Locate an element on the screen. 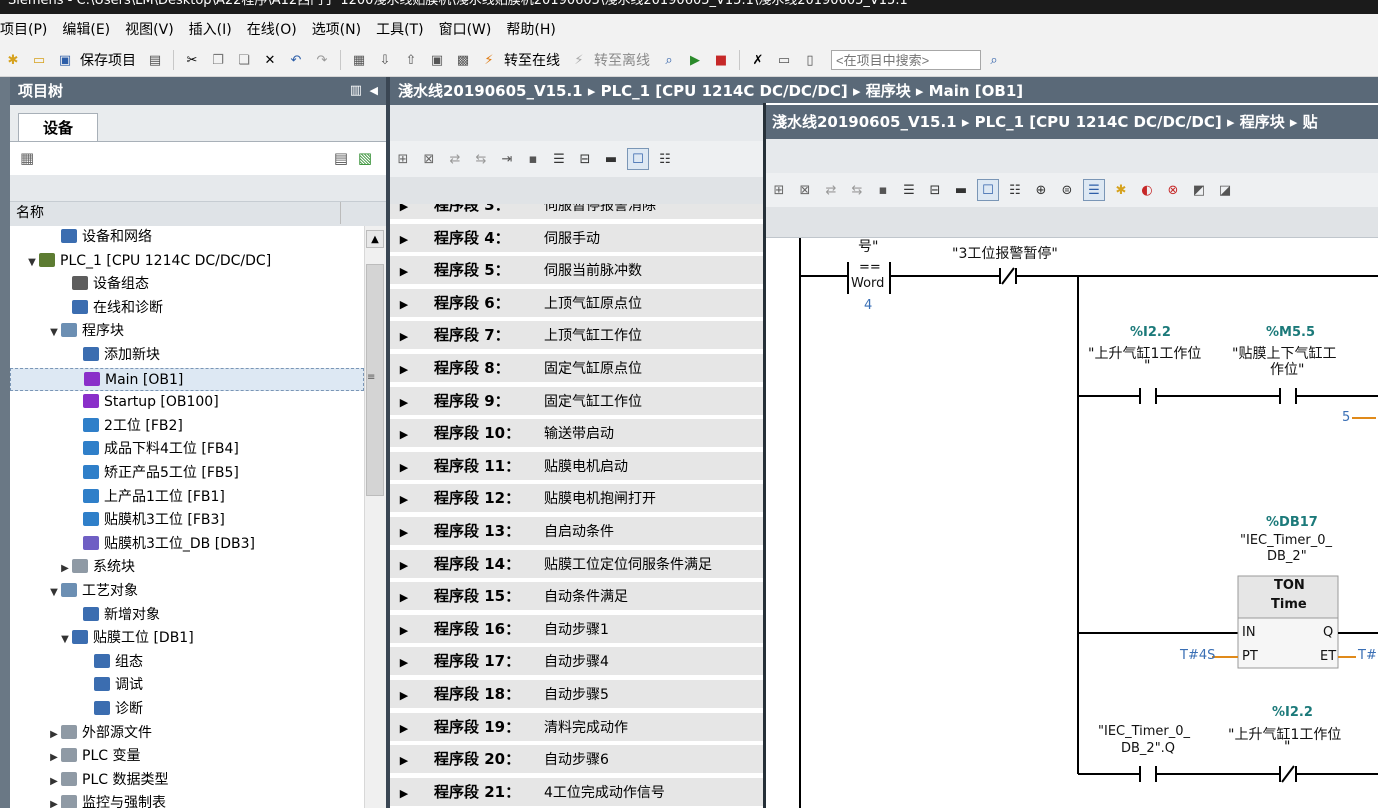 The image size is (1378, 808). start-cpu-icon: ▶ is located at coordinates (695, 60).